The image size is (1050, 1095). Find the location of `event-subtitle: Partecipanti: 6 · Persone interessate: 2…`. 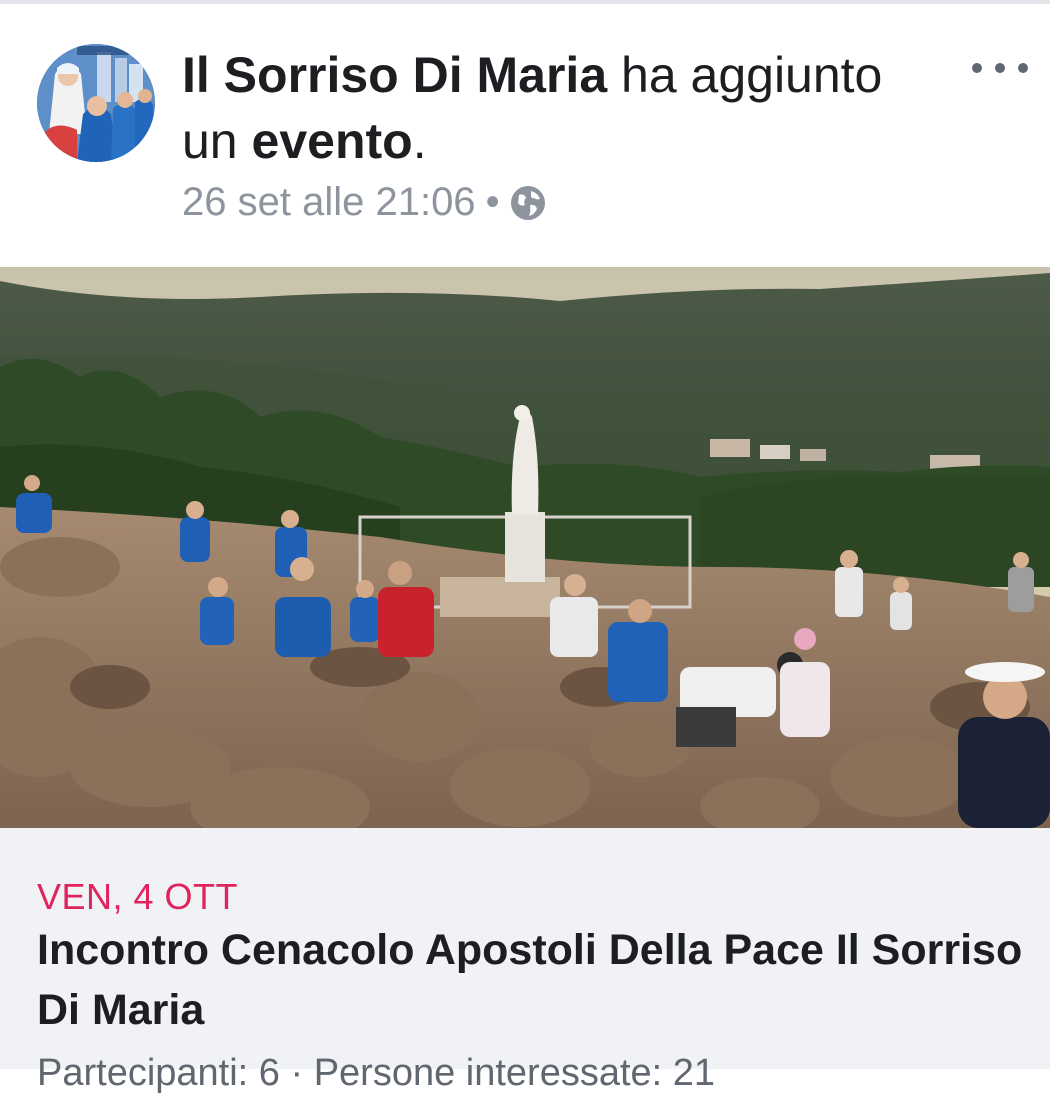

event-subtitle: Partecipanti: 6 · Persone interessate: 2… is located at coordinates (376, 1073).